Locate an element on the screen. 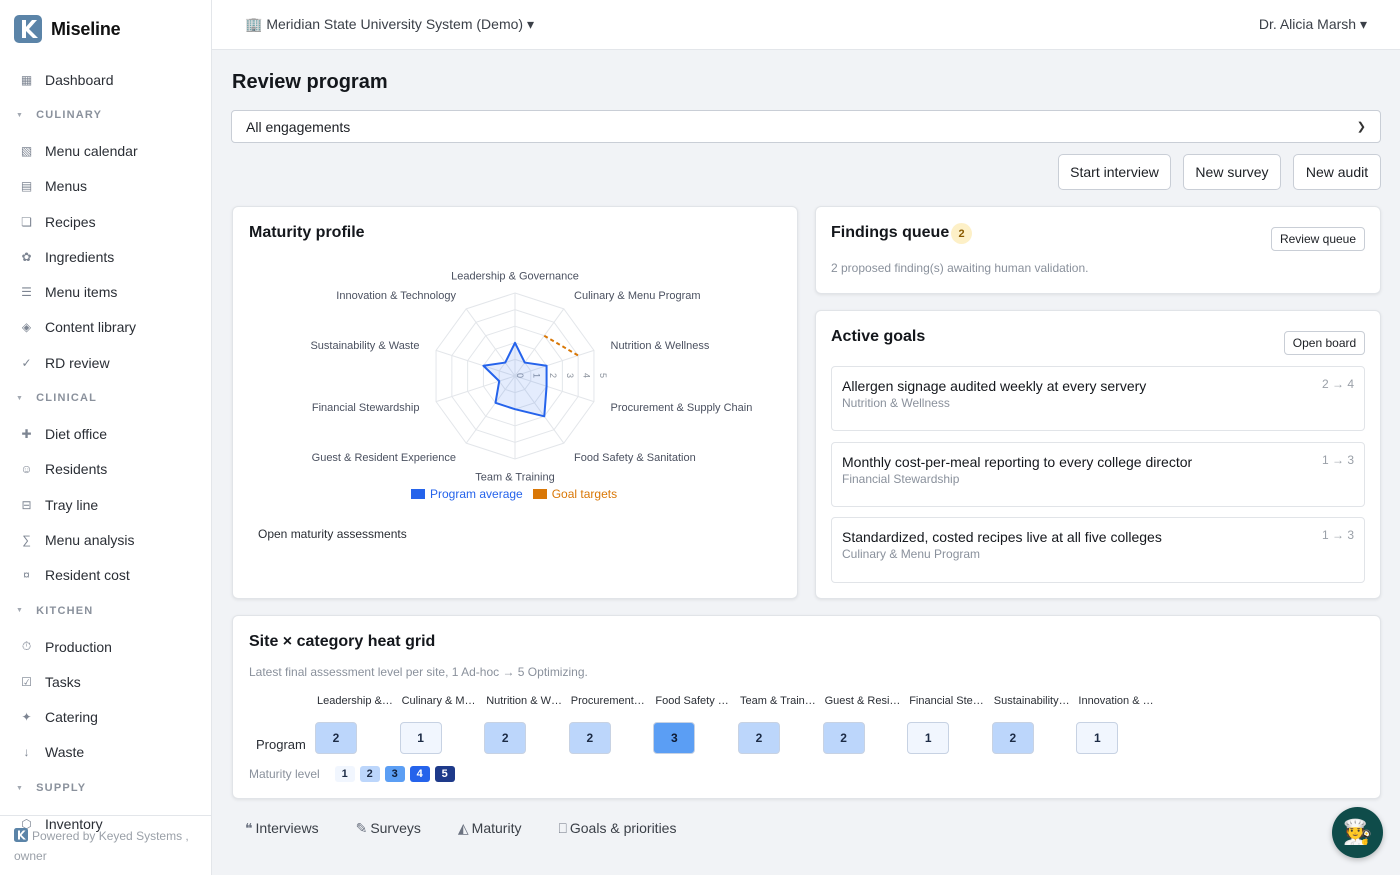 The height and width of the screenshot is (875, 1400). open-maturity-assessments-link: Open maturity assessments is located at coordinates (332, 534).